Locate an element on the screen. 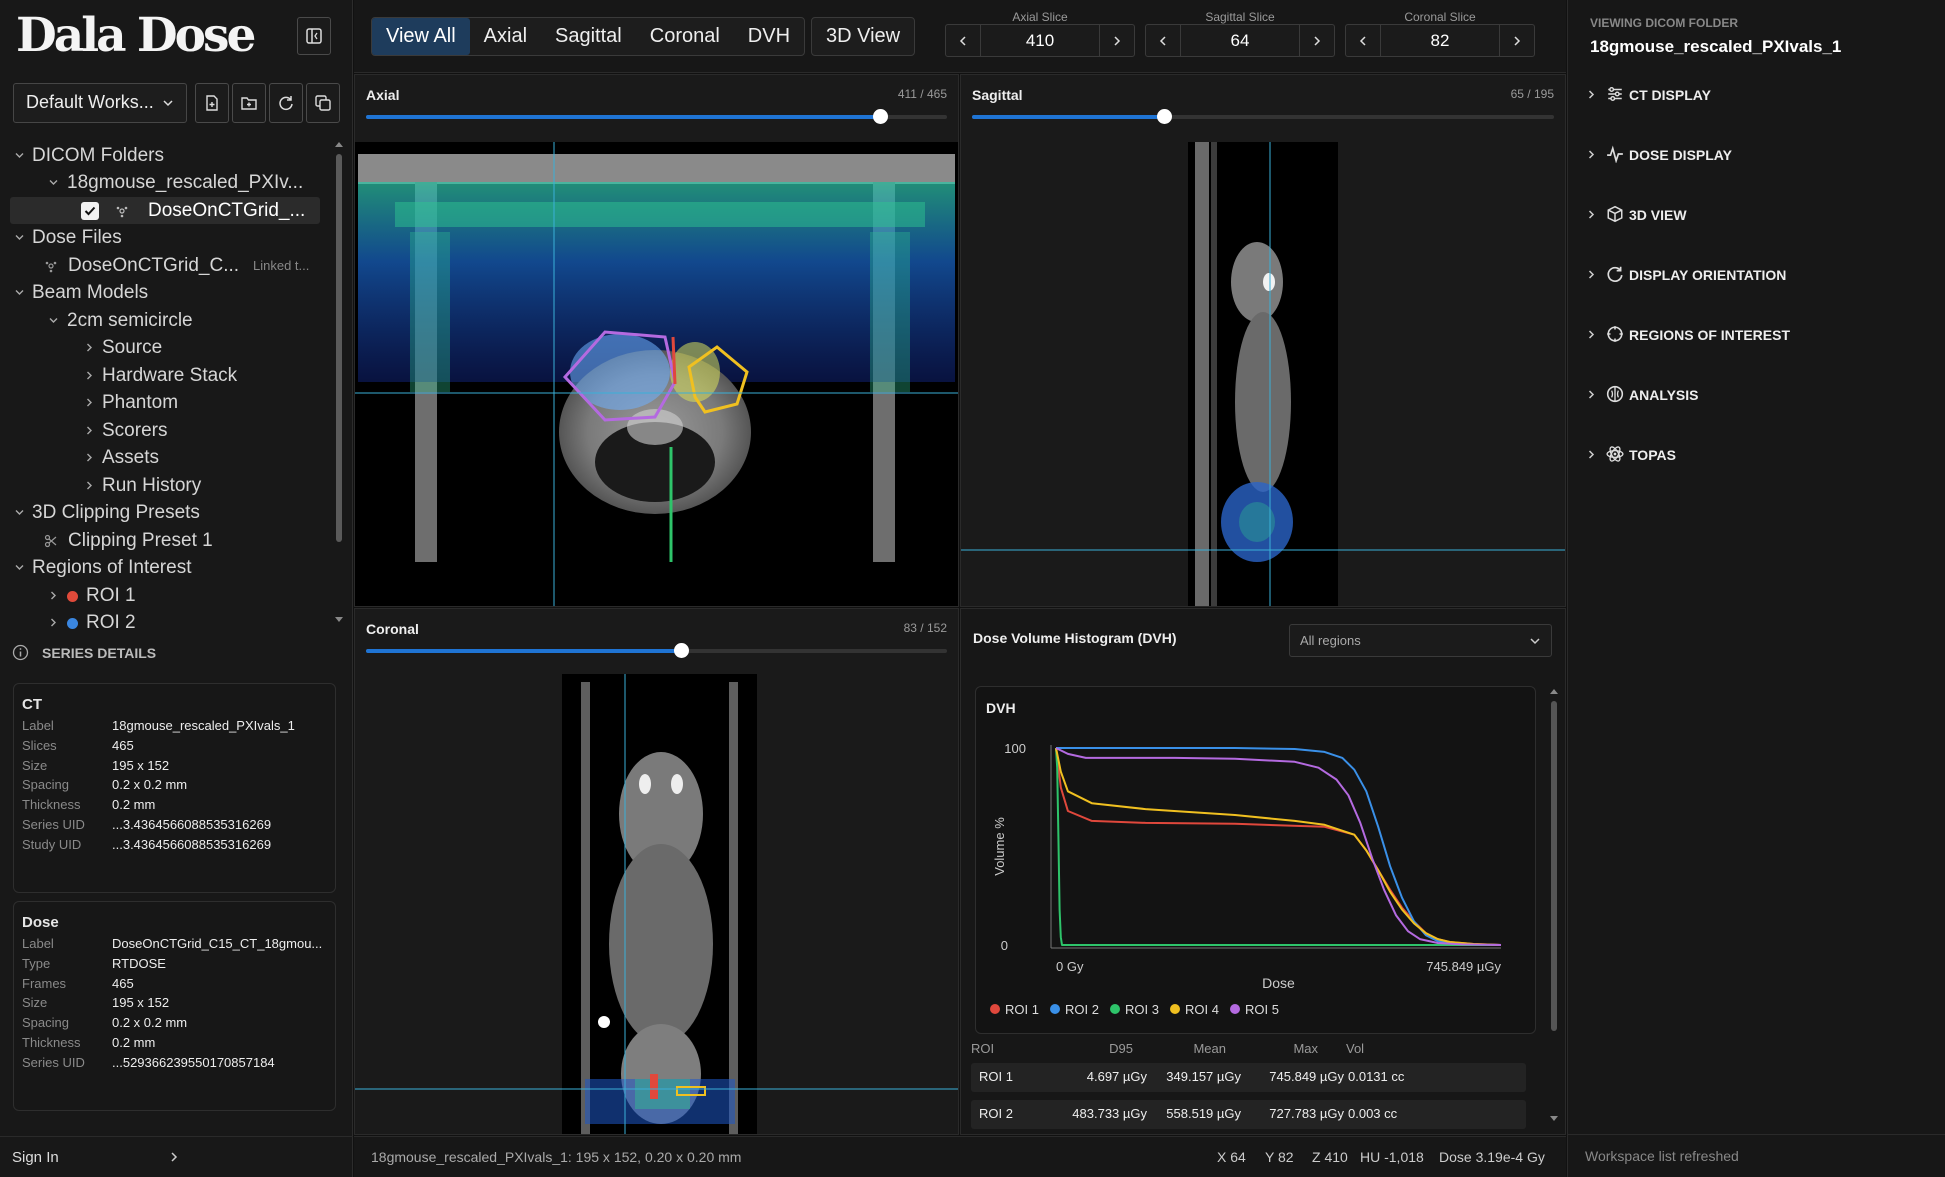 The image size is (1945, 1177). detail-key: Size is located at coordinates (35, 1003).